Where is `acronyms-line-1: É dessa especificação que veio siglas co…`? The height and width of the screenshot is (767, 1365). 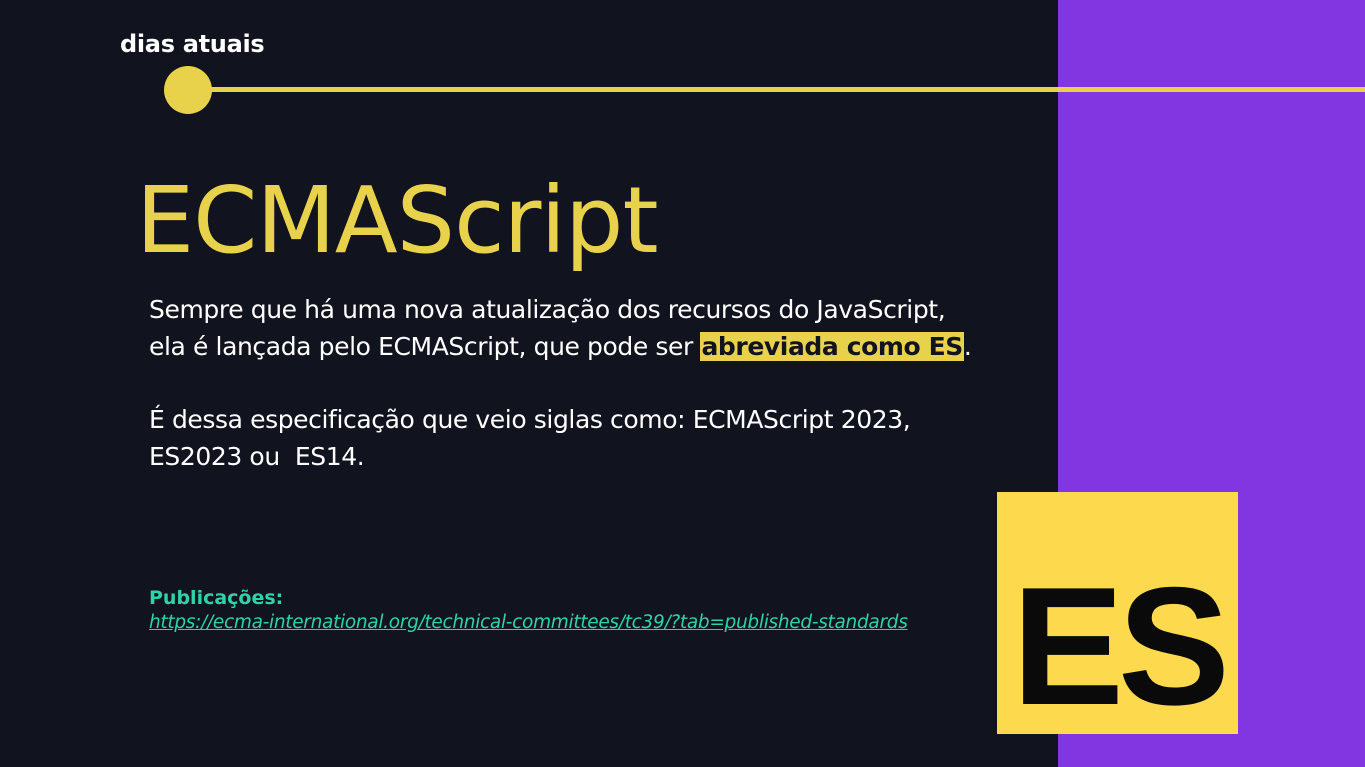
acronyms-line-1: É dessa especificação que veio siglas co… is located at coordinates (530, 419).